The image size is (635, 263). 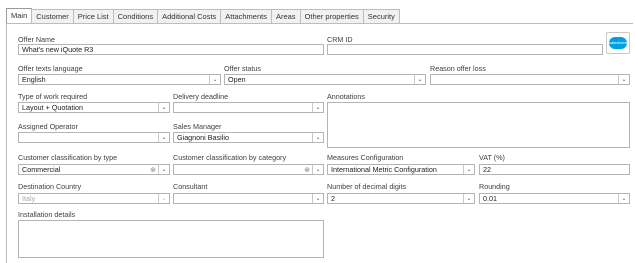 I want to click on rounding-select: 0.01 ⌄, so click(x=554, y=198).